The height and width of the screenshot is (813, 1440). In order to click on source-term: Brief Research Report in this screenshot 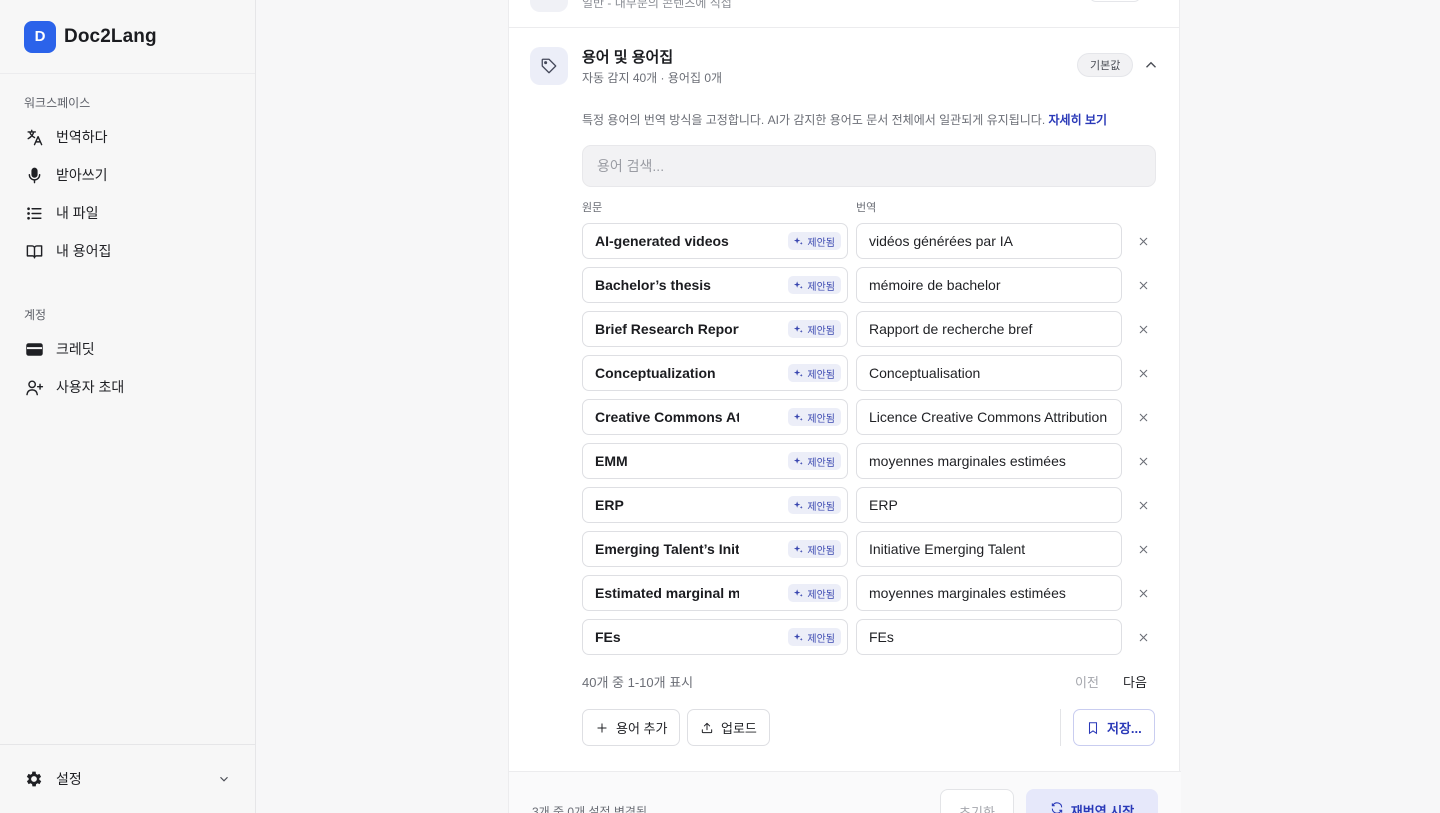, I will do `click(667, 329)`.